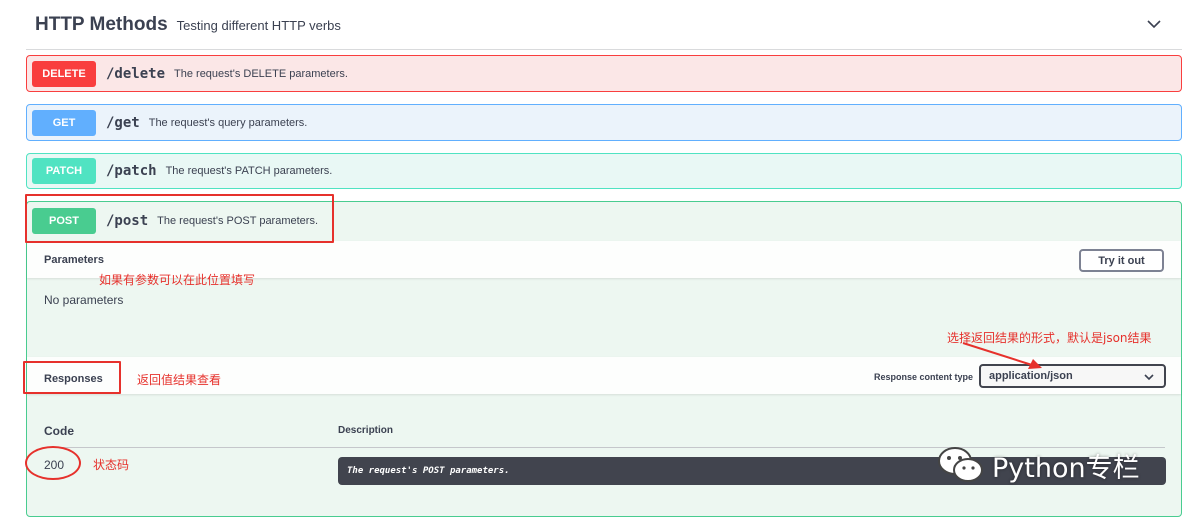 The height and width of the screenshot is (522, 1192). What do you see at coordinates (228, 122) in the screenshot?
I see `operation-summary: The request's query parameters.` at bounding box center [228, 122].